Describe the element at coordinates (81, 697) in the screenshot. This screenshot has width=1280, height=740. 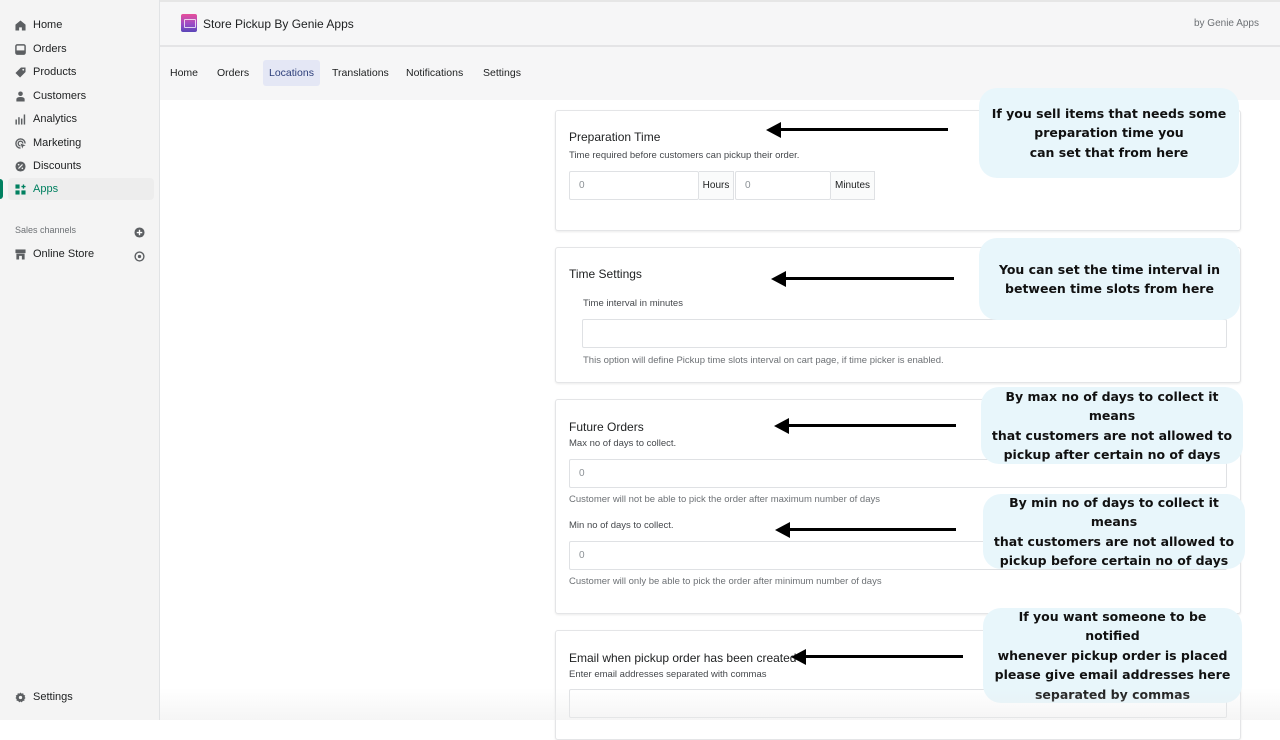
I see `sidebar-item-settings: Settings` at that location.